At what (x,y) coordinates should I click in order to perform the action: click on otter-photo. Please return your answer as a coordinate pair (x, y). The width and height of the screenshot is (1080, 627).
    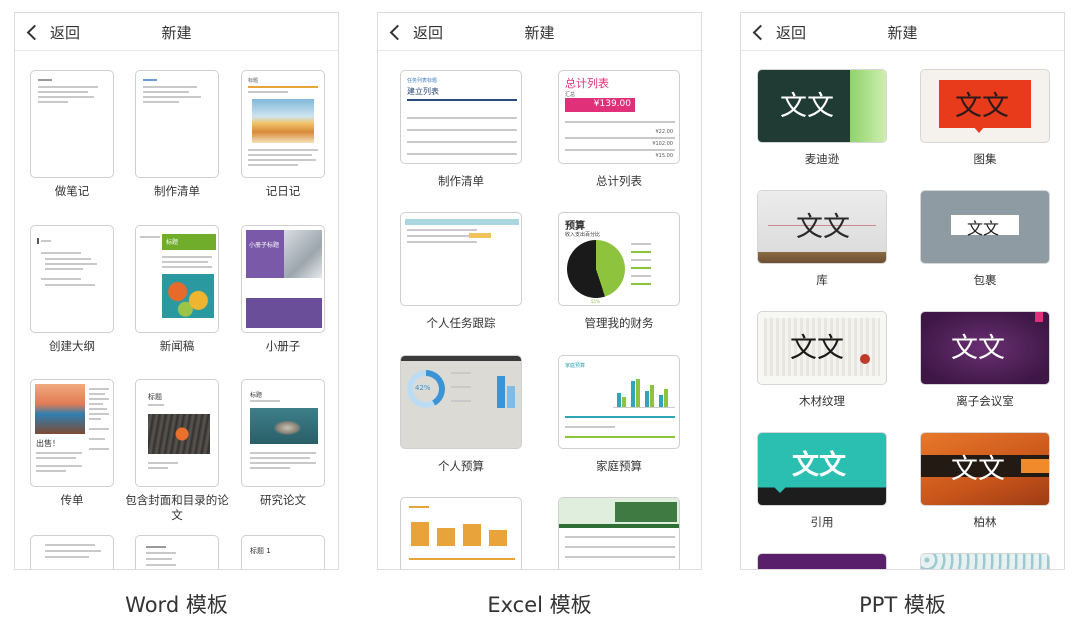
    Looking at the image, I should click on (284, 426).